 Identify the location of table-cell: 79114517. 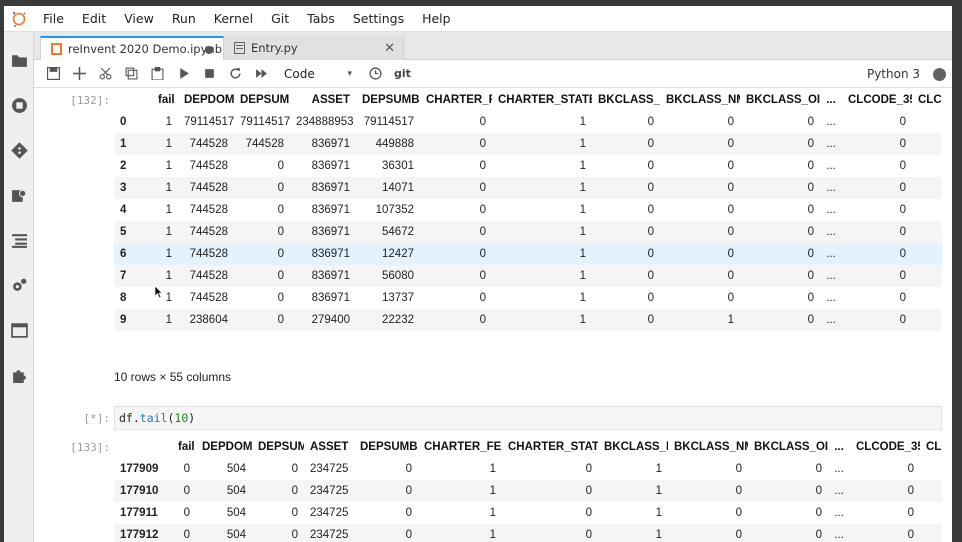
(265, 122).